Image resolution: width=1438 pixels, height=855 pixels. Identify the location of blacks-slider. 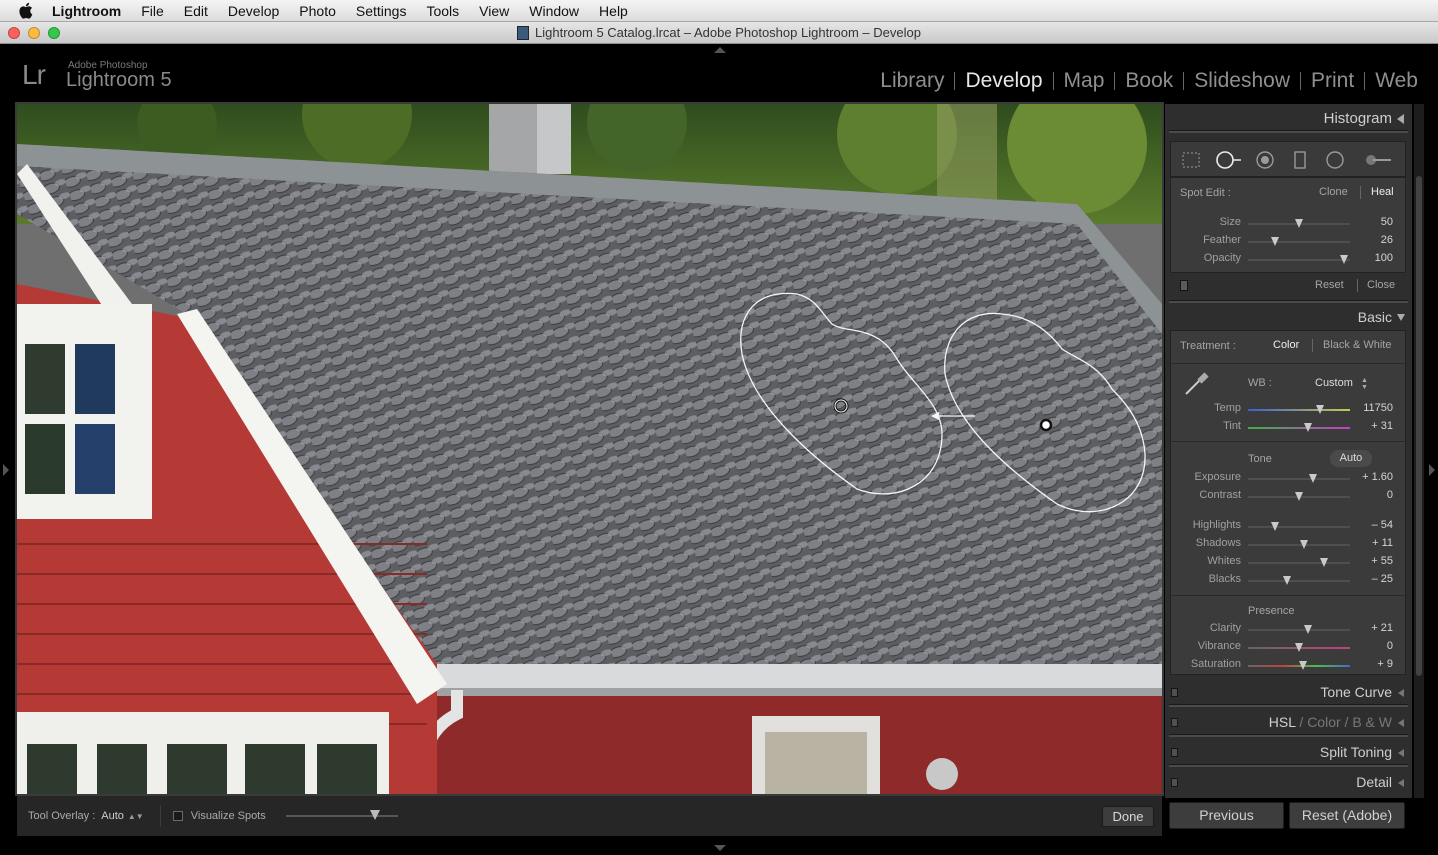
(1299, 580).